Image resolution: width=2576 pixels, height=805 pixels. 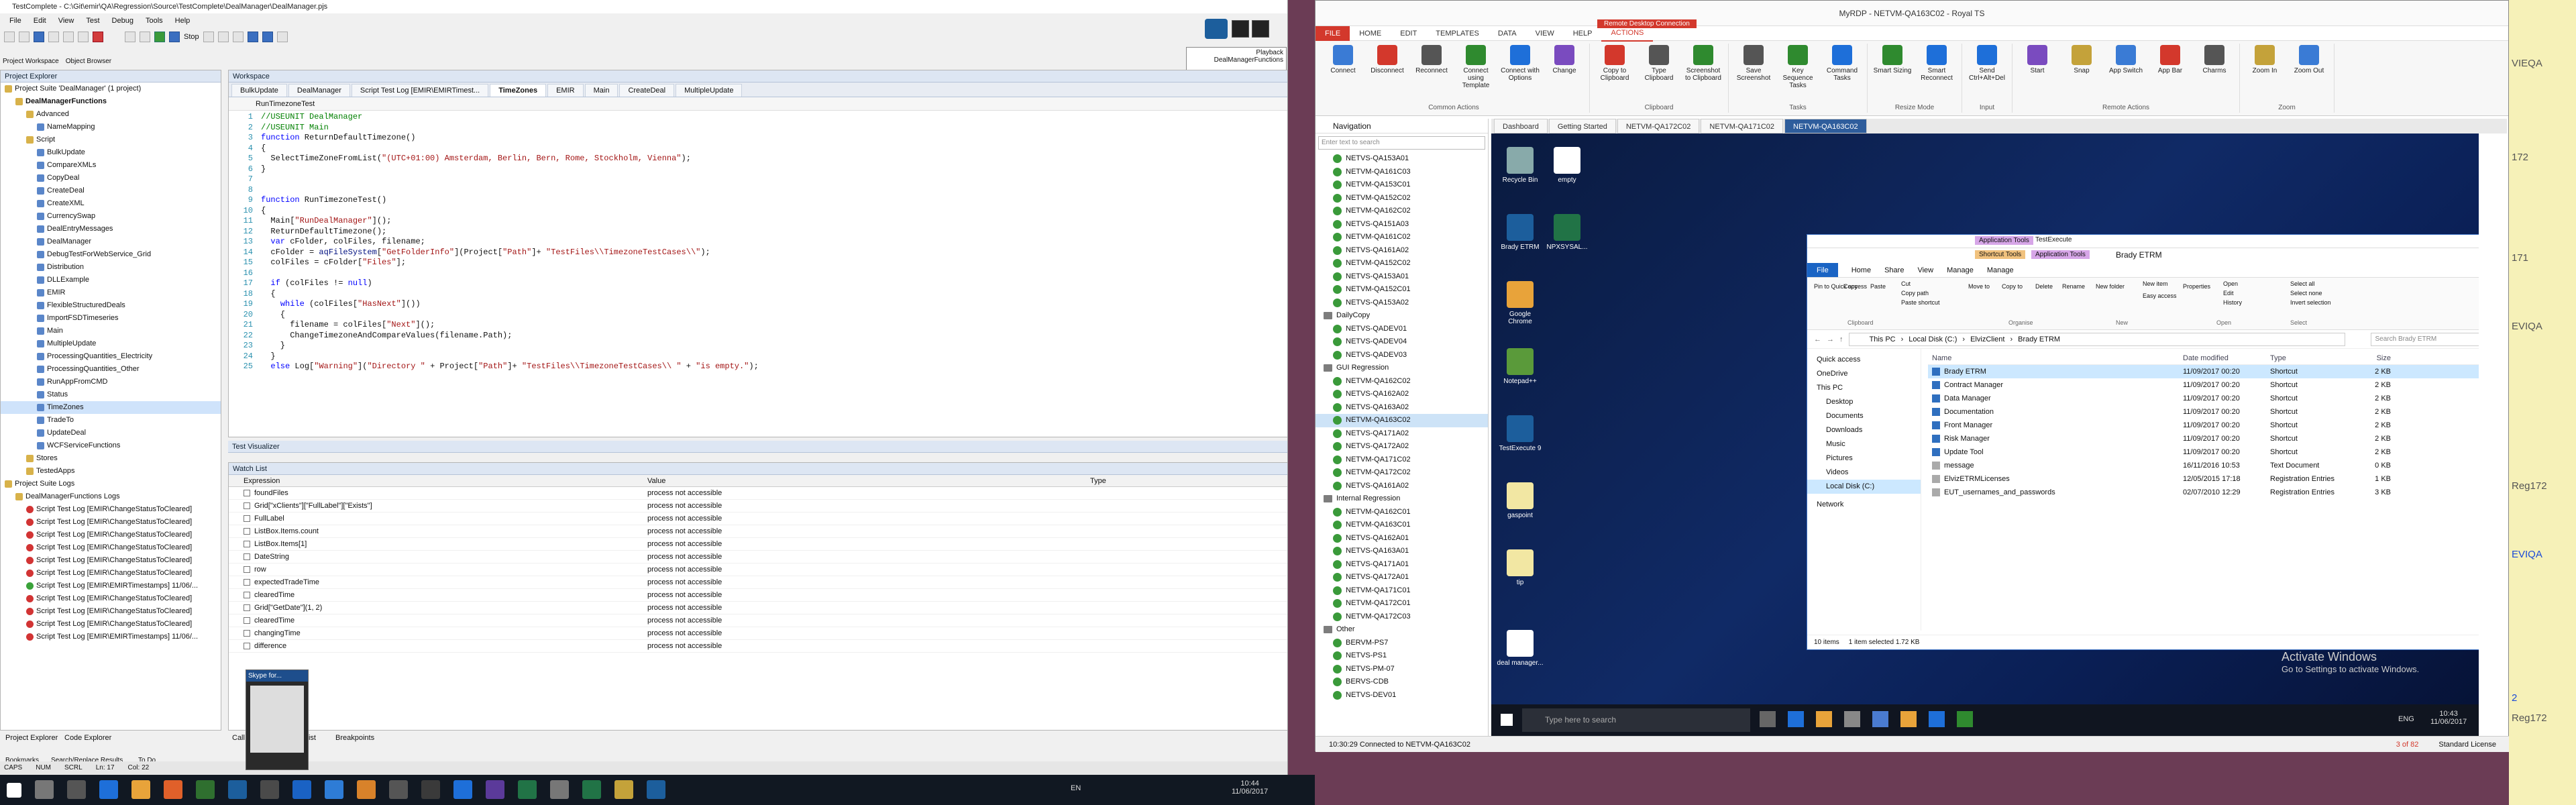 What do you see at coordinates (319, 90) in the screenshot?
I see `doc-tab: DealManager` at bounding box center [319, 90].